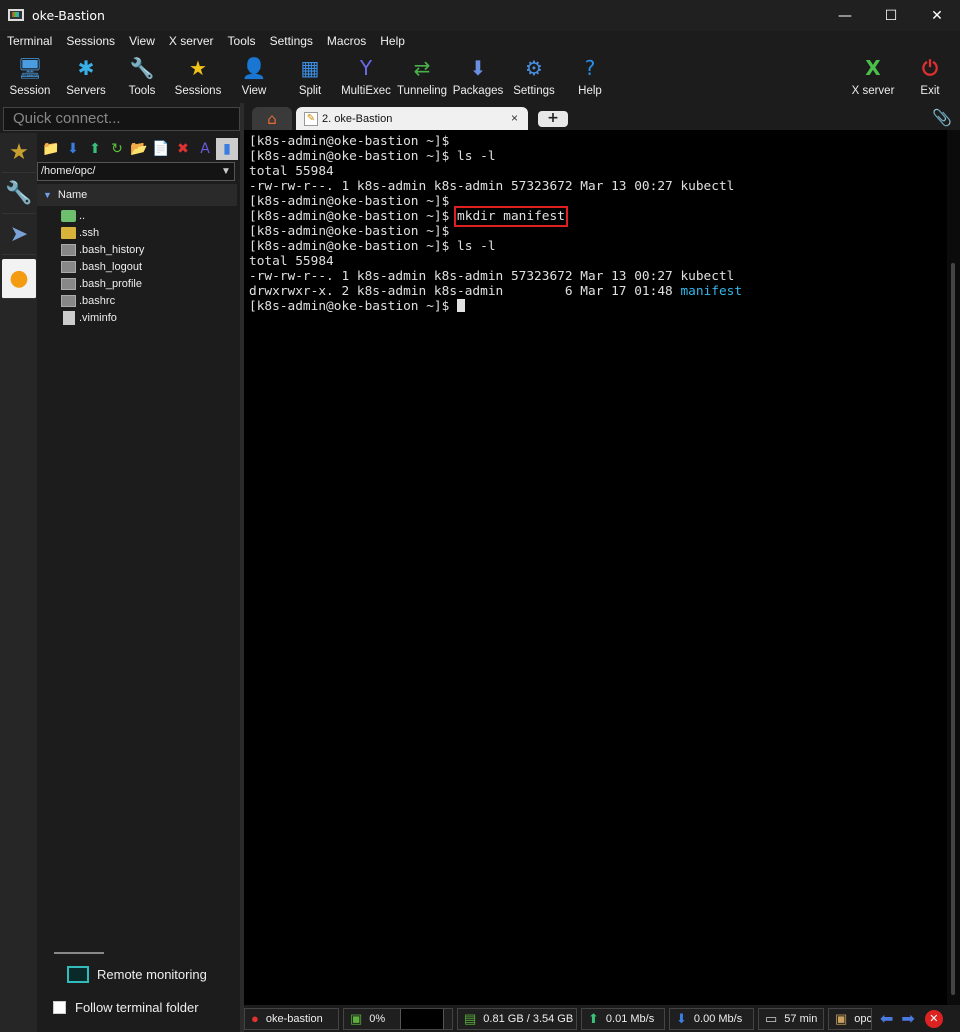 The height and width of the screenshot is (1032, 960). I want to click on download-arrow-icon: ⬇, so click(681, 1018).